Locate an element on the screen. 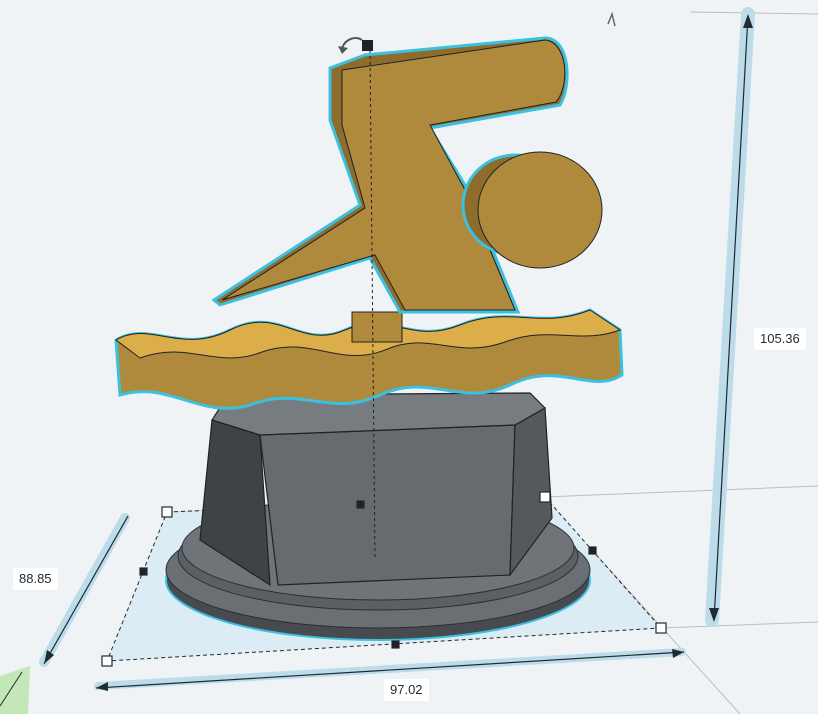 This screenshot has width=818, height=714. rotate-arrow-icon is located at coordinates (355, 45).